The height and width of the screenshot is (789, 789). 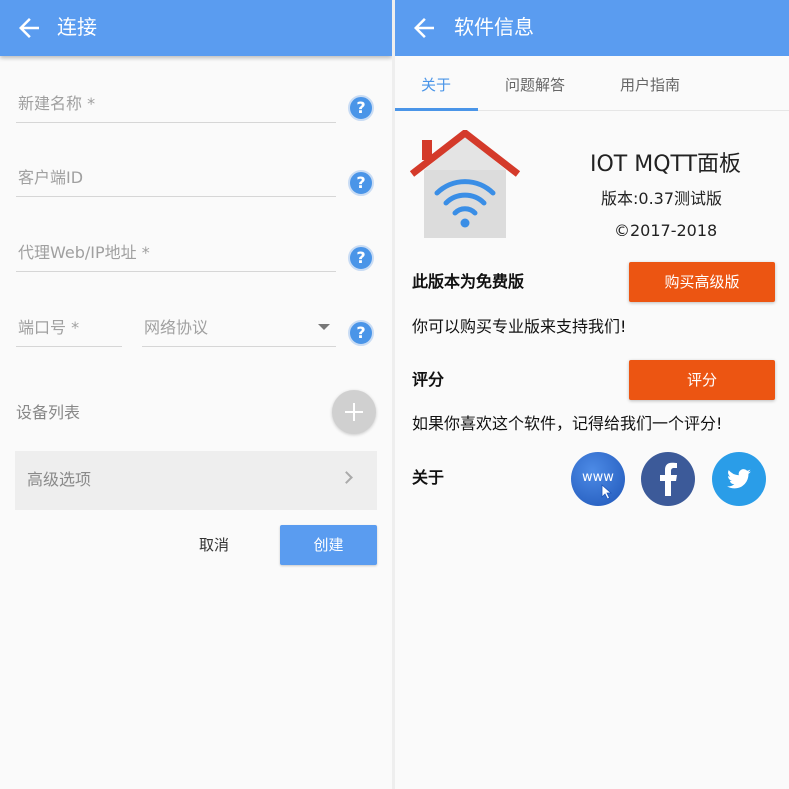 I want to click on about-title: 关于, so click(x=428, y=477).